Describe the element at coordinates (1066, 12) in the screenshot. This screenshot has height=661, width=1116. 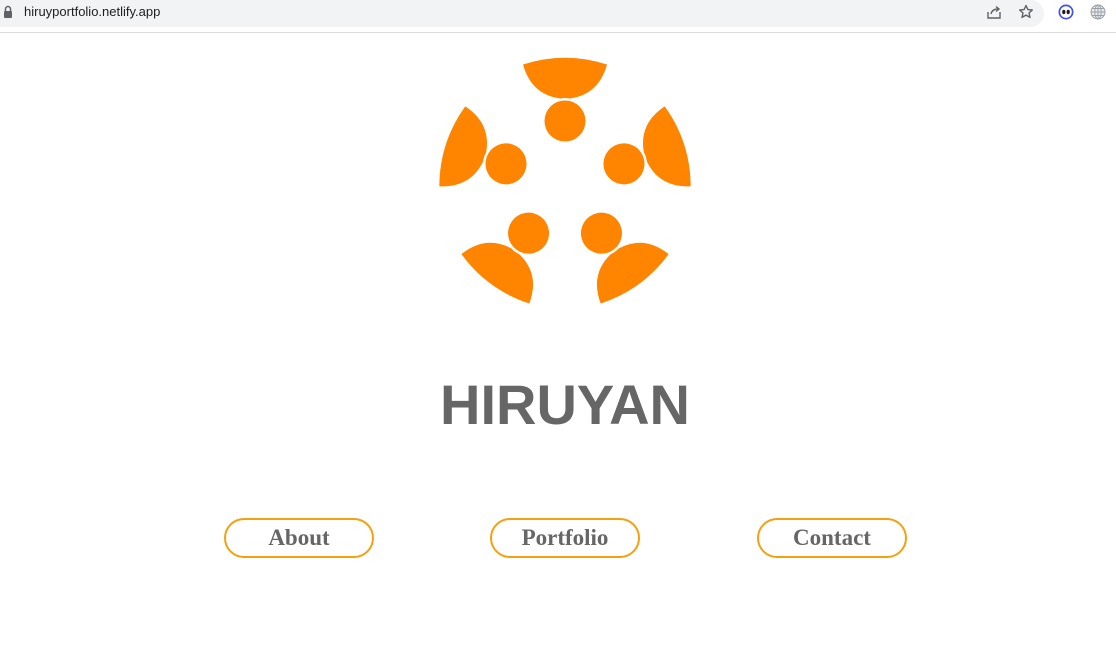
I see `extension-eyes-icon` at that location.